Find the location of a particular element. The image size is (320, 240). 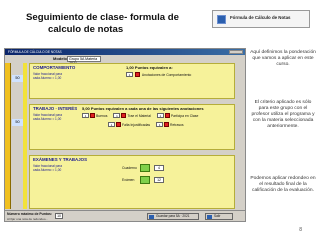

row-examen: Exámen is located at coordinates (130, 180).